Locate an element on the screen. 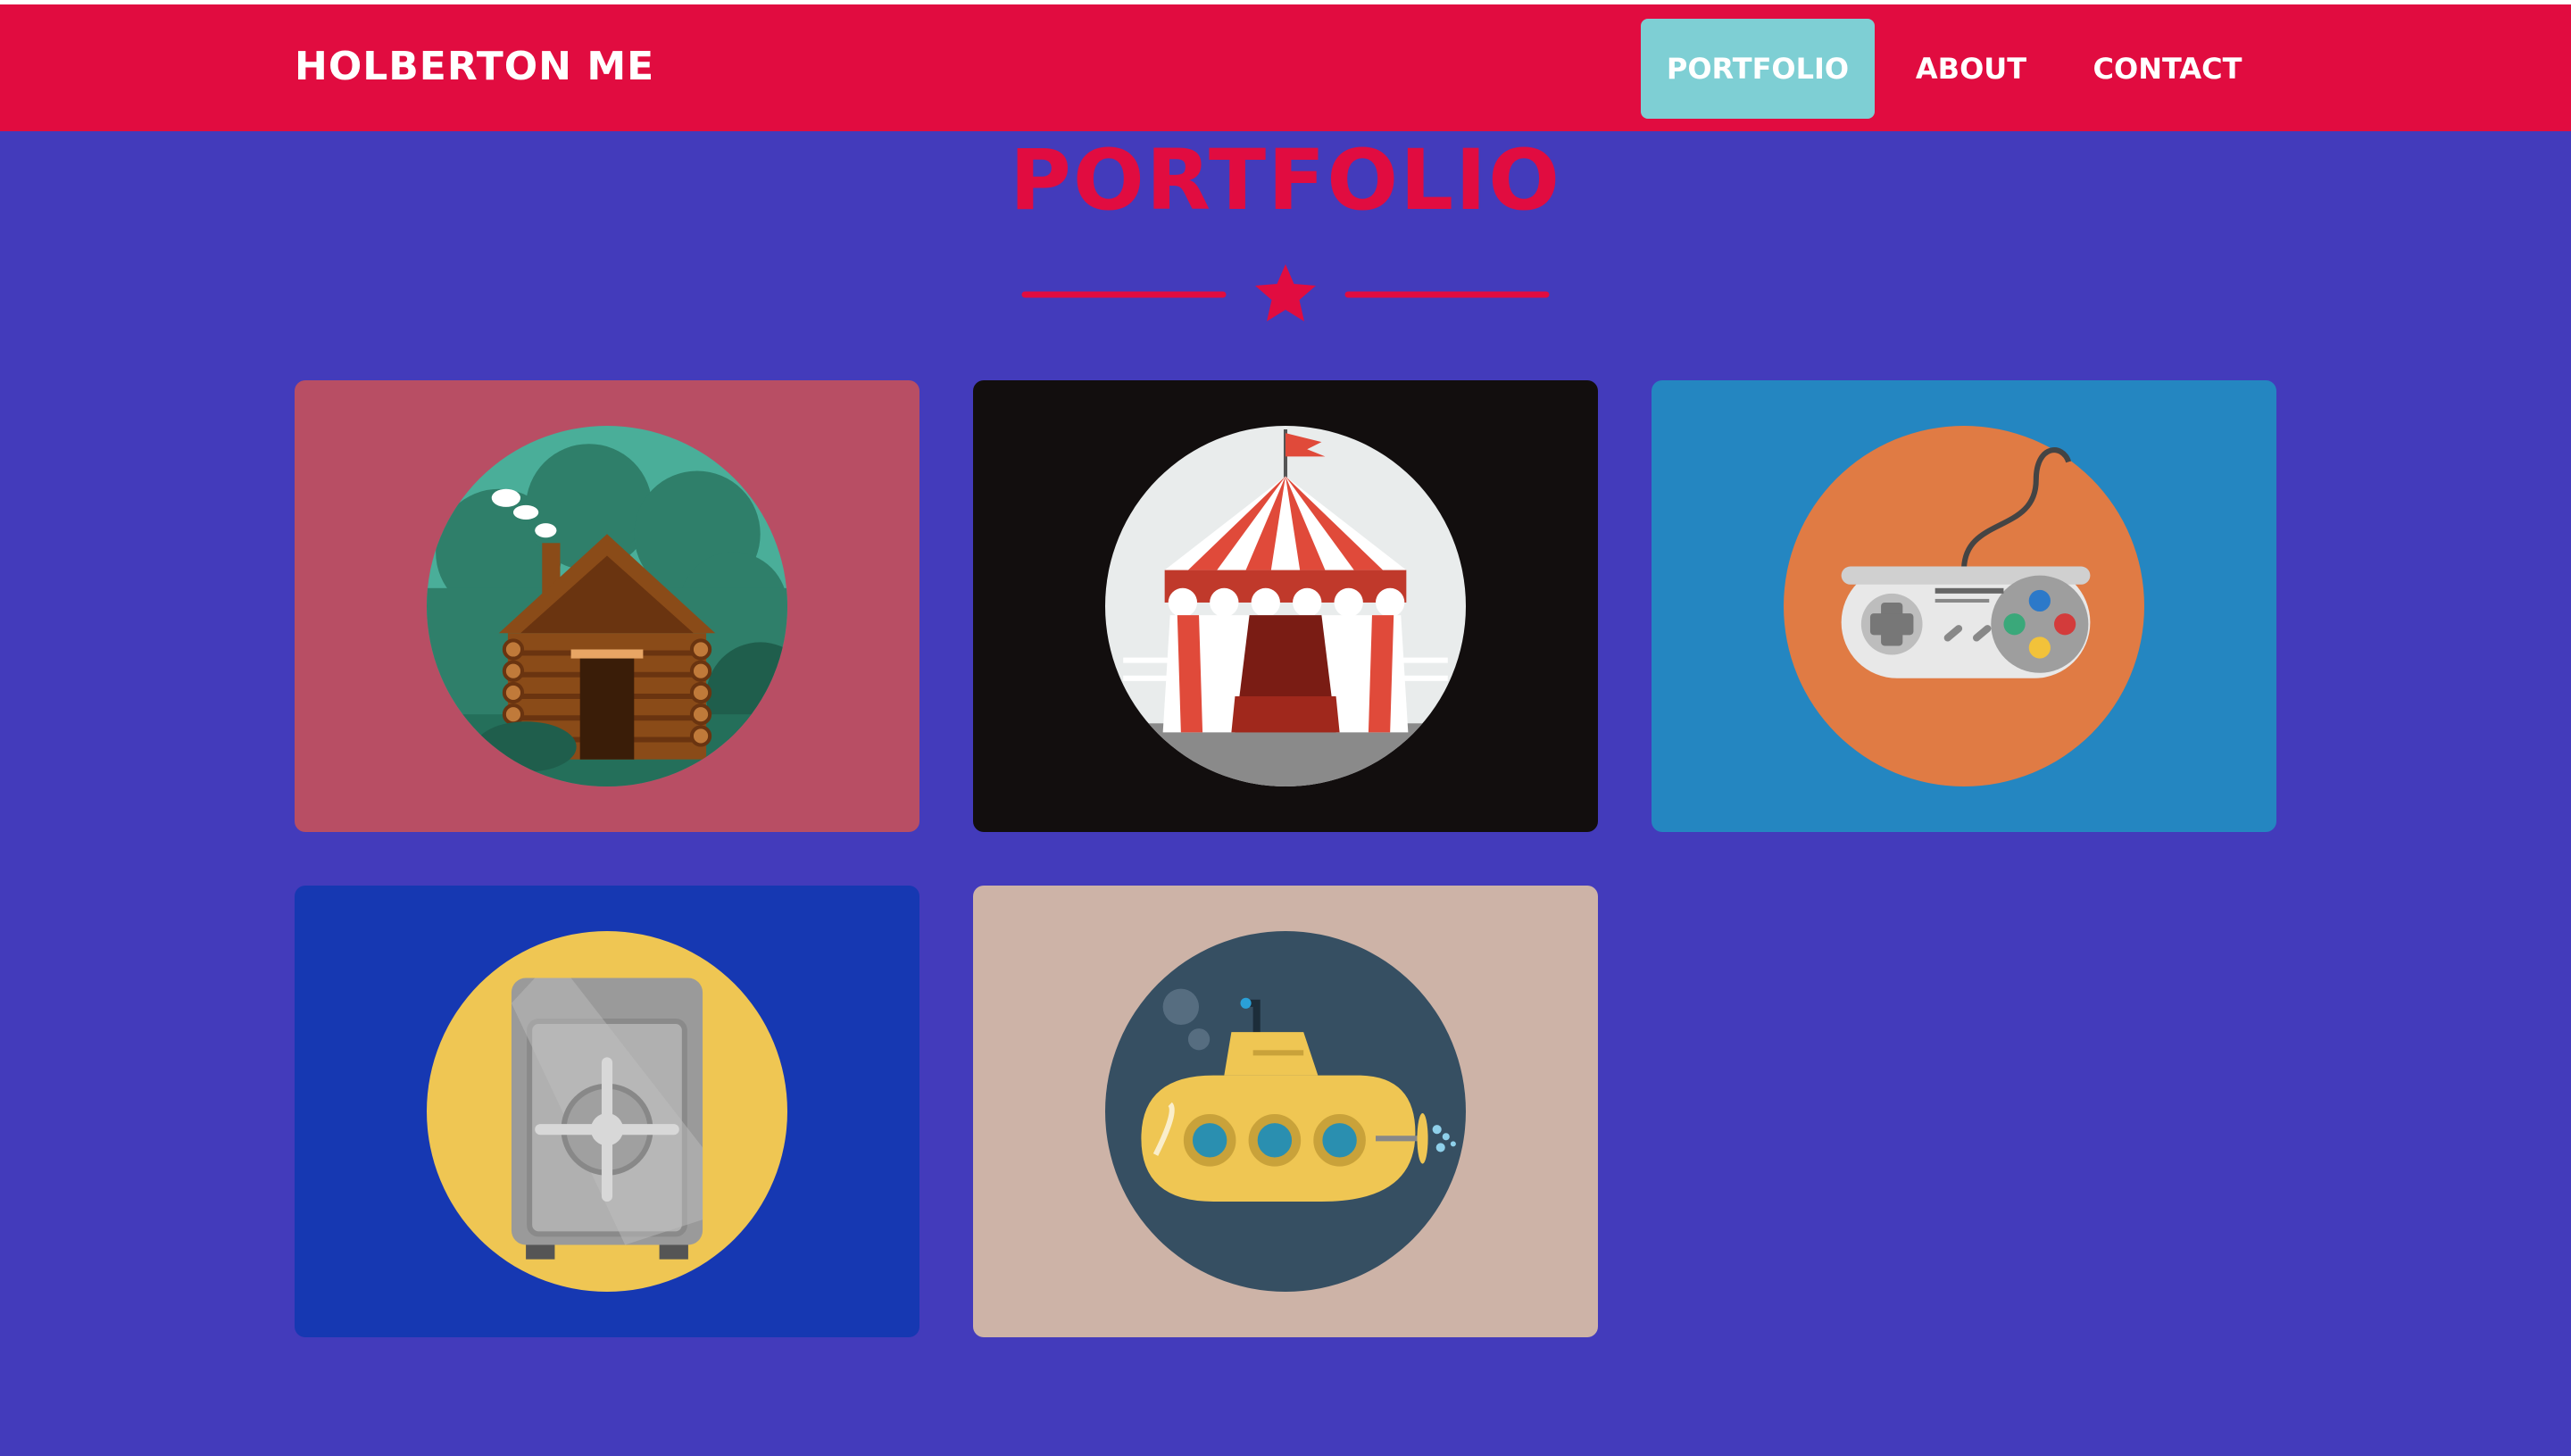 This screenshot has height=1456, width=2571. portfolio-card-controller is located at coordinates (1964, 606).